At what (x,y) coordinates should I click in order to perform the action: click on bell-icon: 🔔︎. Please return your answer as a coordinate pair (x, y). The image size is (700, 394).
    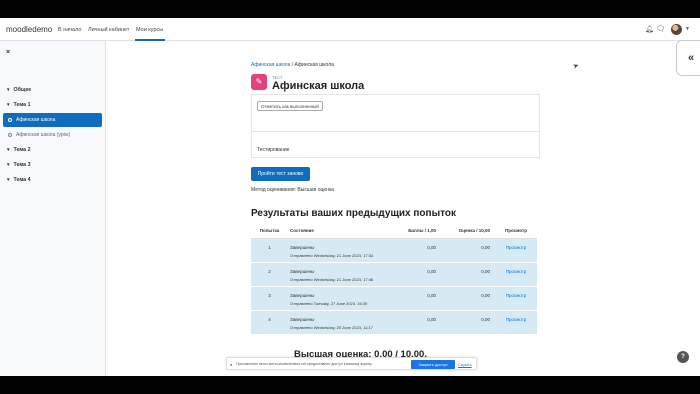
    Looking at the image, I should click on (649, 29).